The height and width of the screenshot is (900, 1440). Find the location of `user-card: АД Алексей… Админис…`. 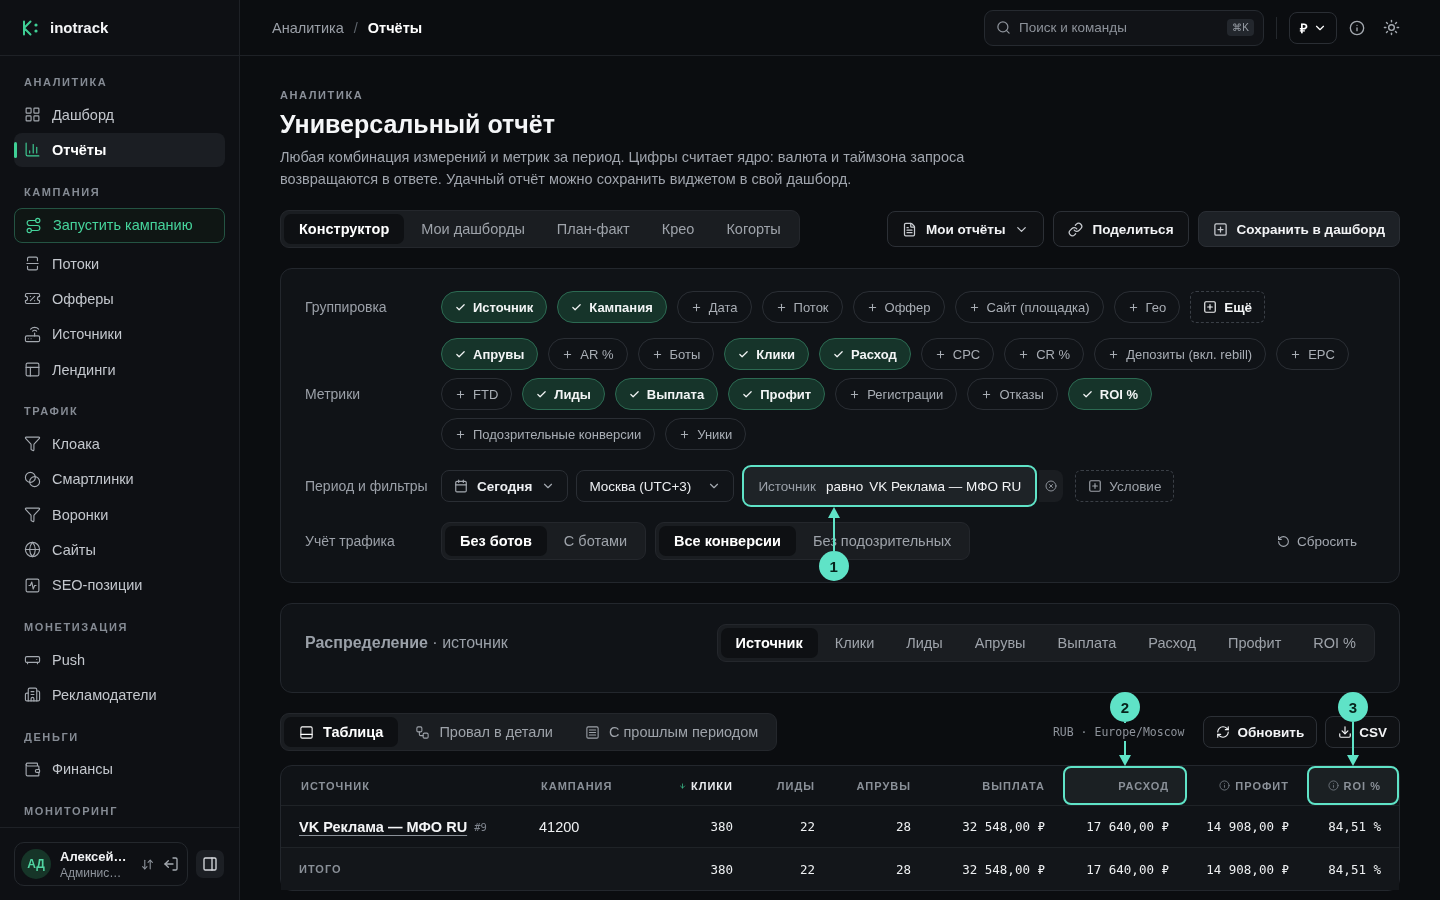

user-card: АД Алексей… Админис… is located at coordinates (101, 864).